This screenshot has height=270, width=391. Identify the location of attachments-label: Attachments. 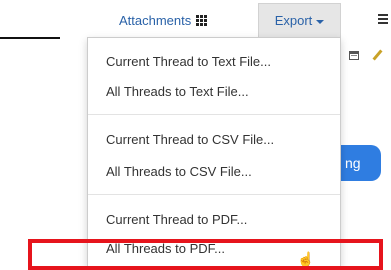
(155, 20).